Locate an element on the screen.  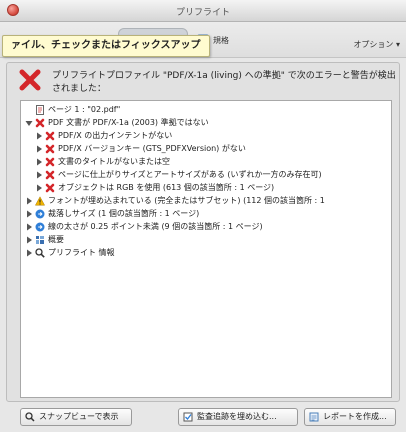
tab-spec: 規格 is located at coordinates (221, 40).